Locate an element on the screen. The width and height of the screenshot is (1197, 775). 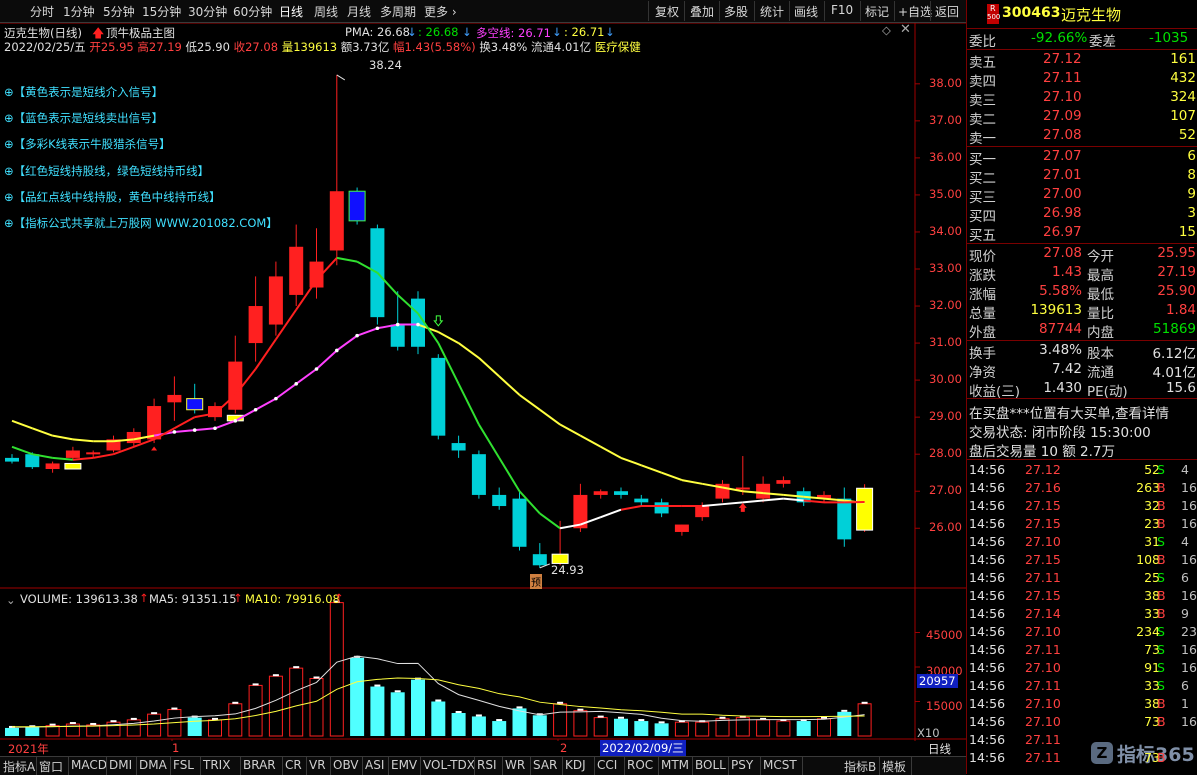
indicator-tab-dmi: DMI is located at coordinates (120, 765).